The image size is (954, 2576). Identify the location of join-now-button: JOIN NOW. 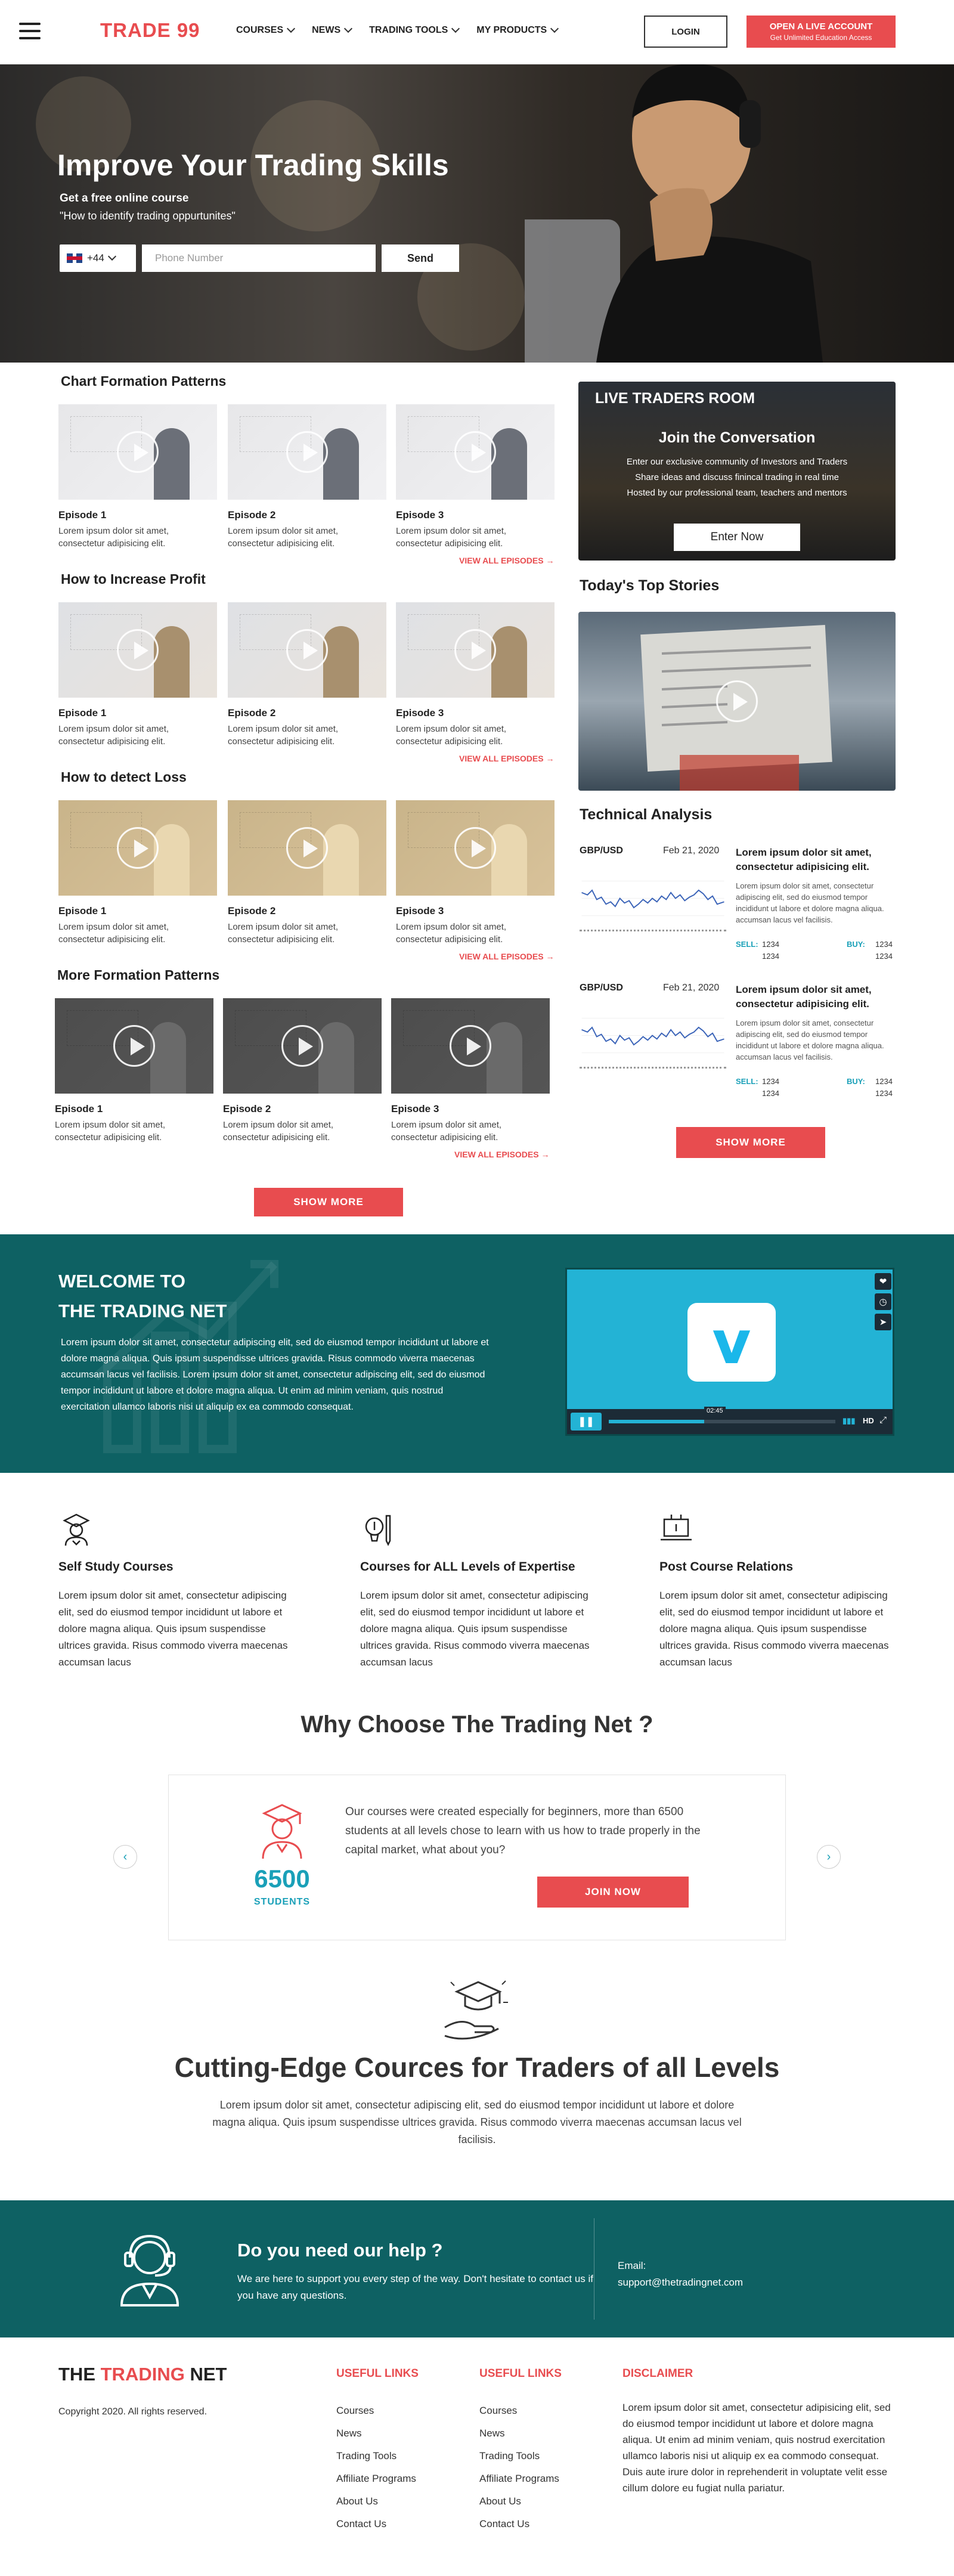
(613, 1892).